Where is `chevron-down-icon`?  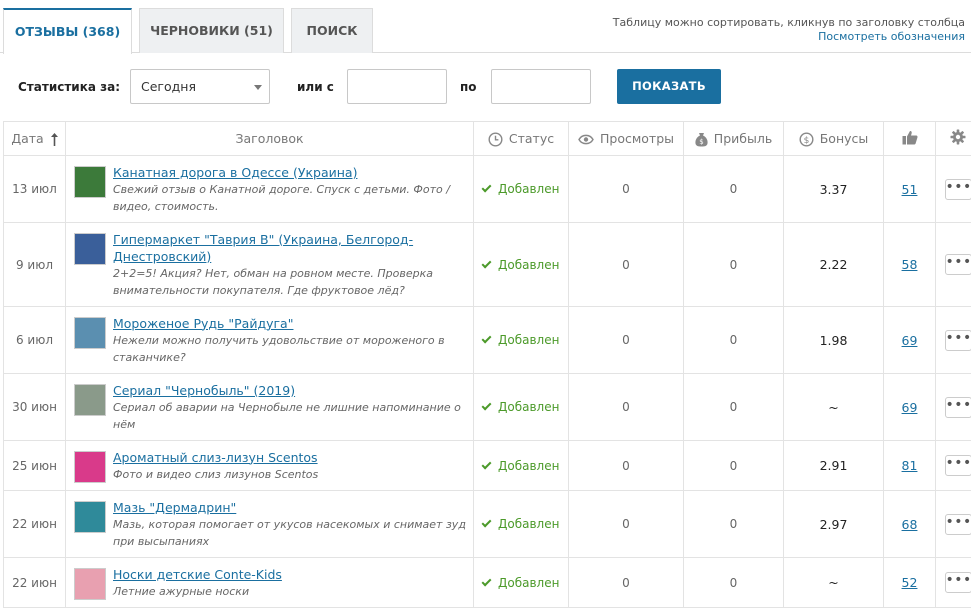 chevron-down-icon is located at coordinates (258, 87).